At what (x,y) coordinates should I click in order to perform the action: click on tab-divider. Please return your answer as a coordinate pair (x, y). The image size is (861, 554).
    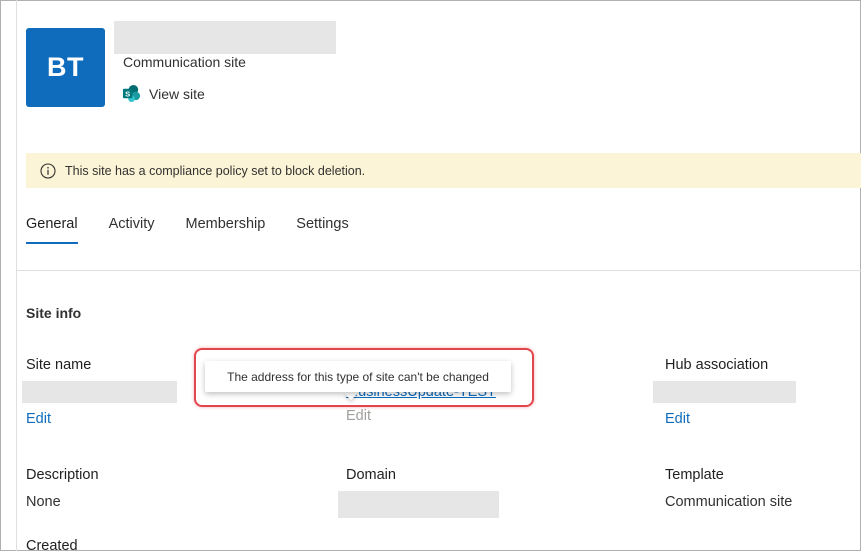
    Looking at the image, I should click on (439, 270).